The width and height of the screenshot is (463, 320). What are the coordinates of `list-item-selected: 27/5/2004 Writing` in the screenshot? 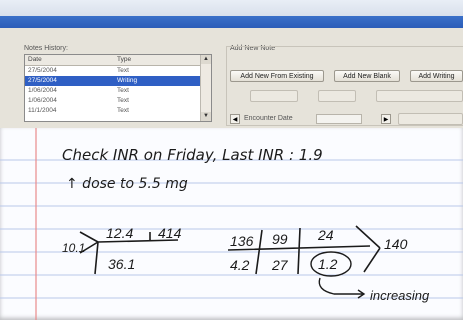 It's located at (118, 81).